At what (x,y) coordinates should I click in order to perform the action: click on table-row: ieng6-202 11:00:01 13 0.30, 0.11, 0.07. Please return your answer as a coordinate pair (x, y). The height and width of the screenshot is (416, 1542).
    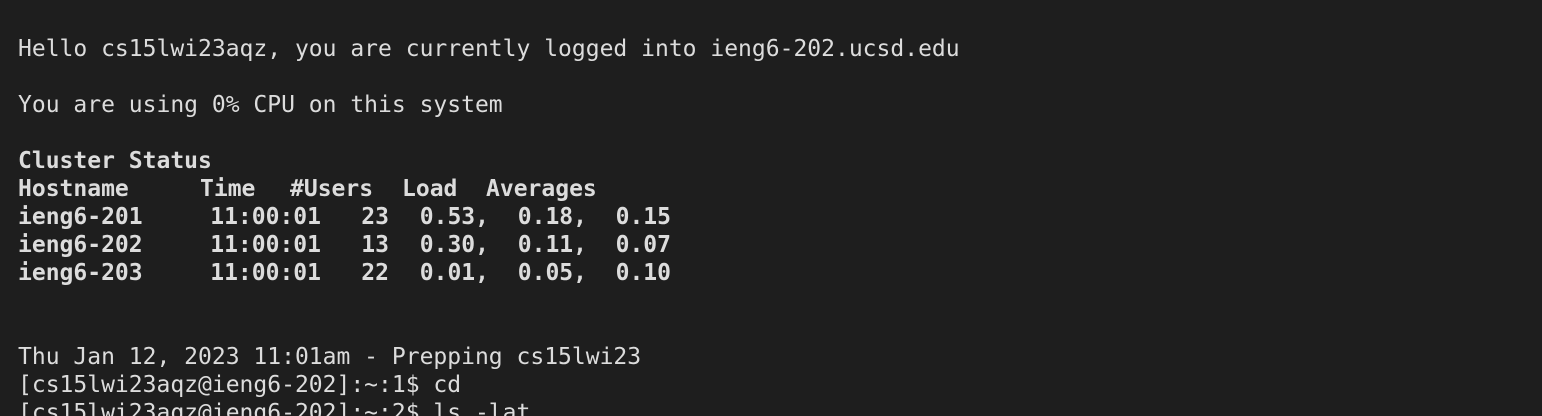
    Looking at the image, I should click on (780, 245).